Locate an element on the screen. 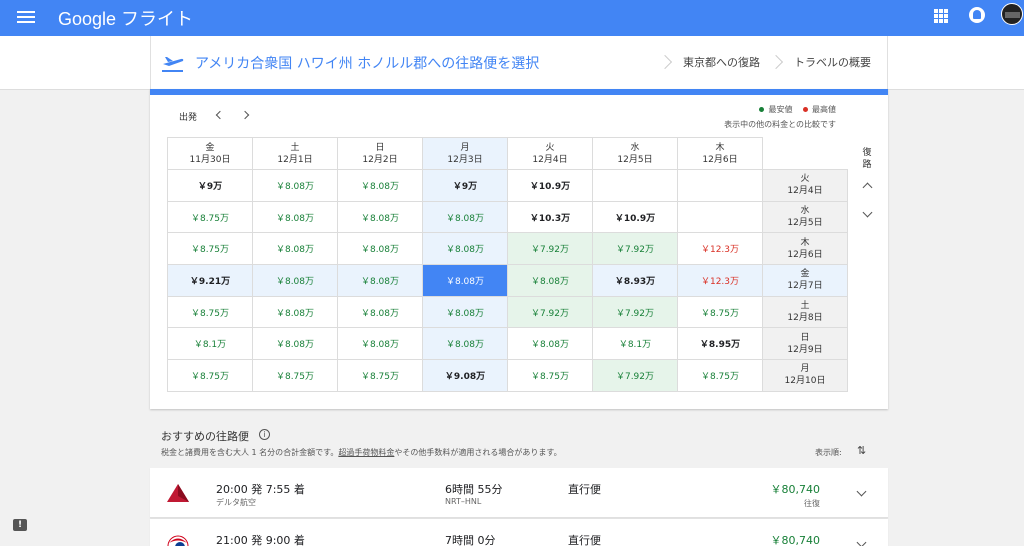  weekday-label: 水 is located at coordinates (805, 211).